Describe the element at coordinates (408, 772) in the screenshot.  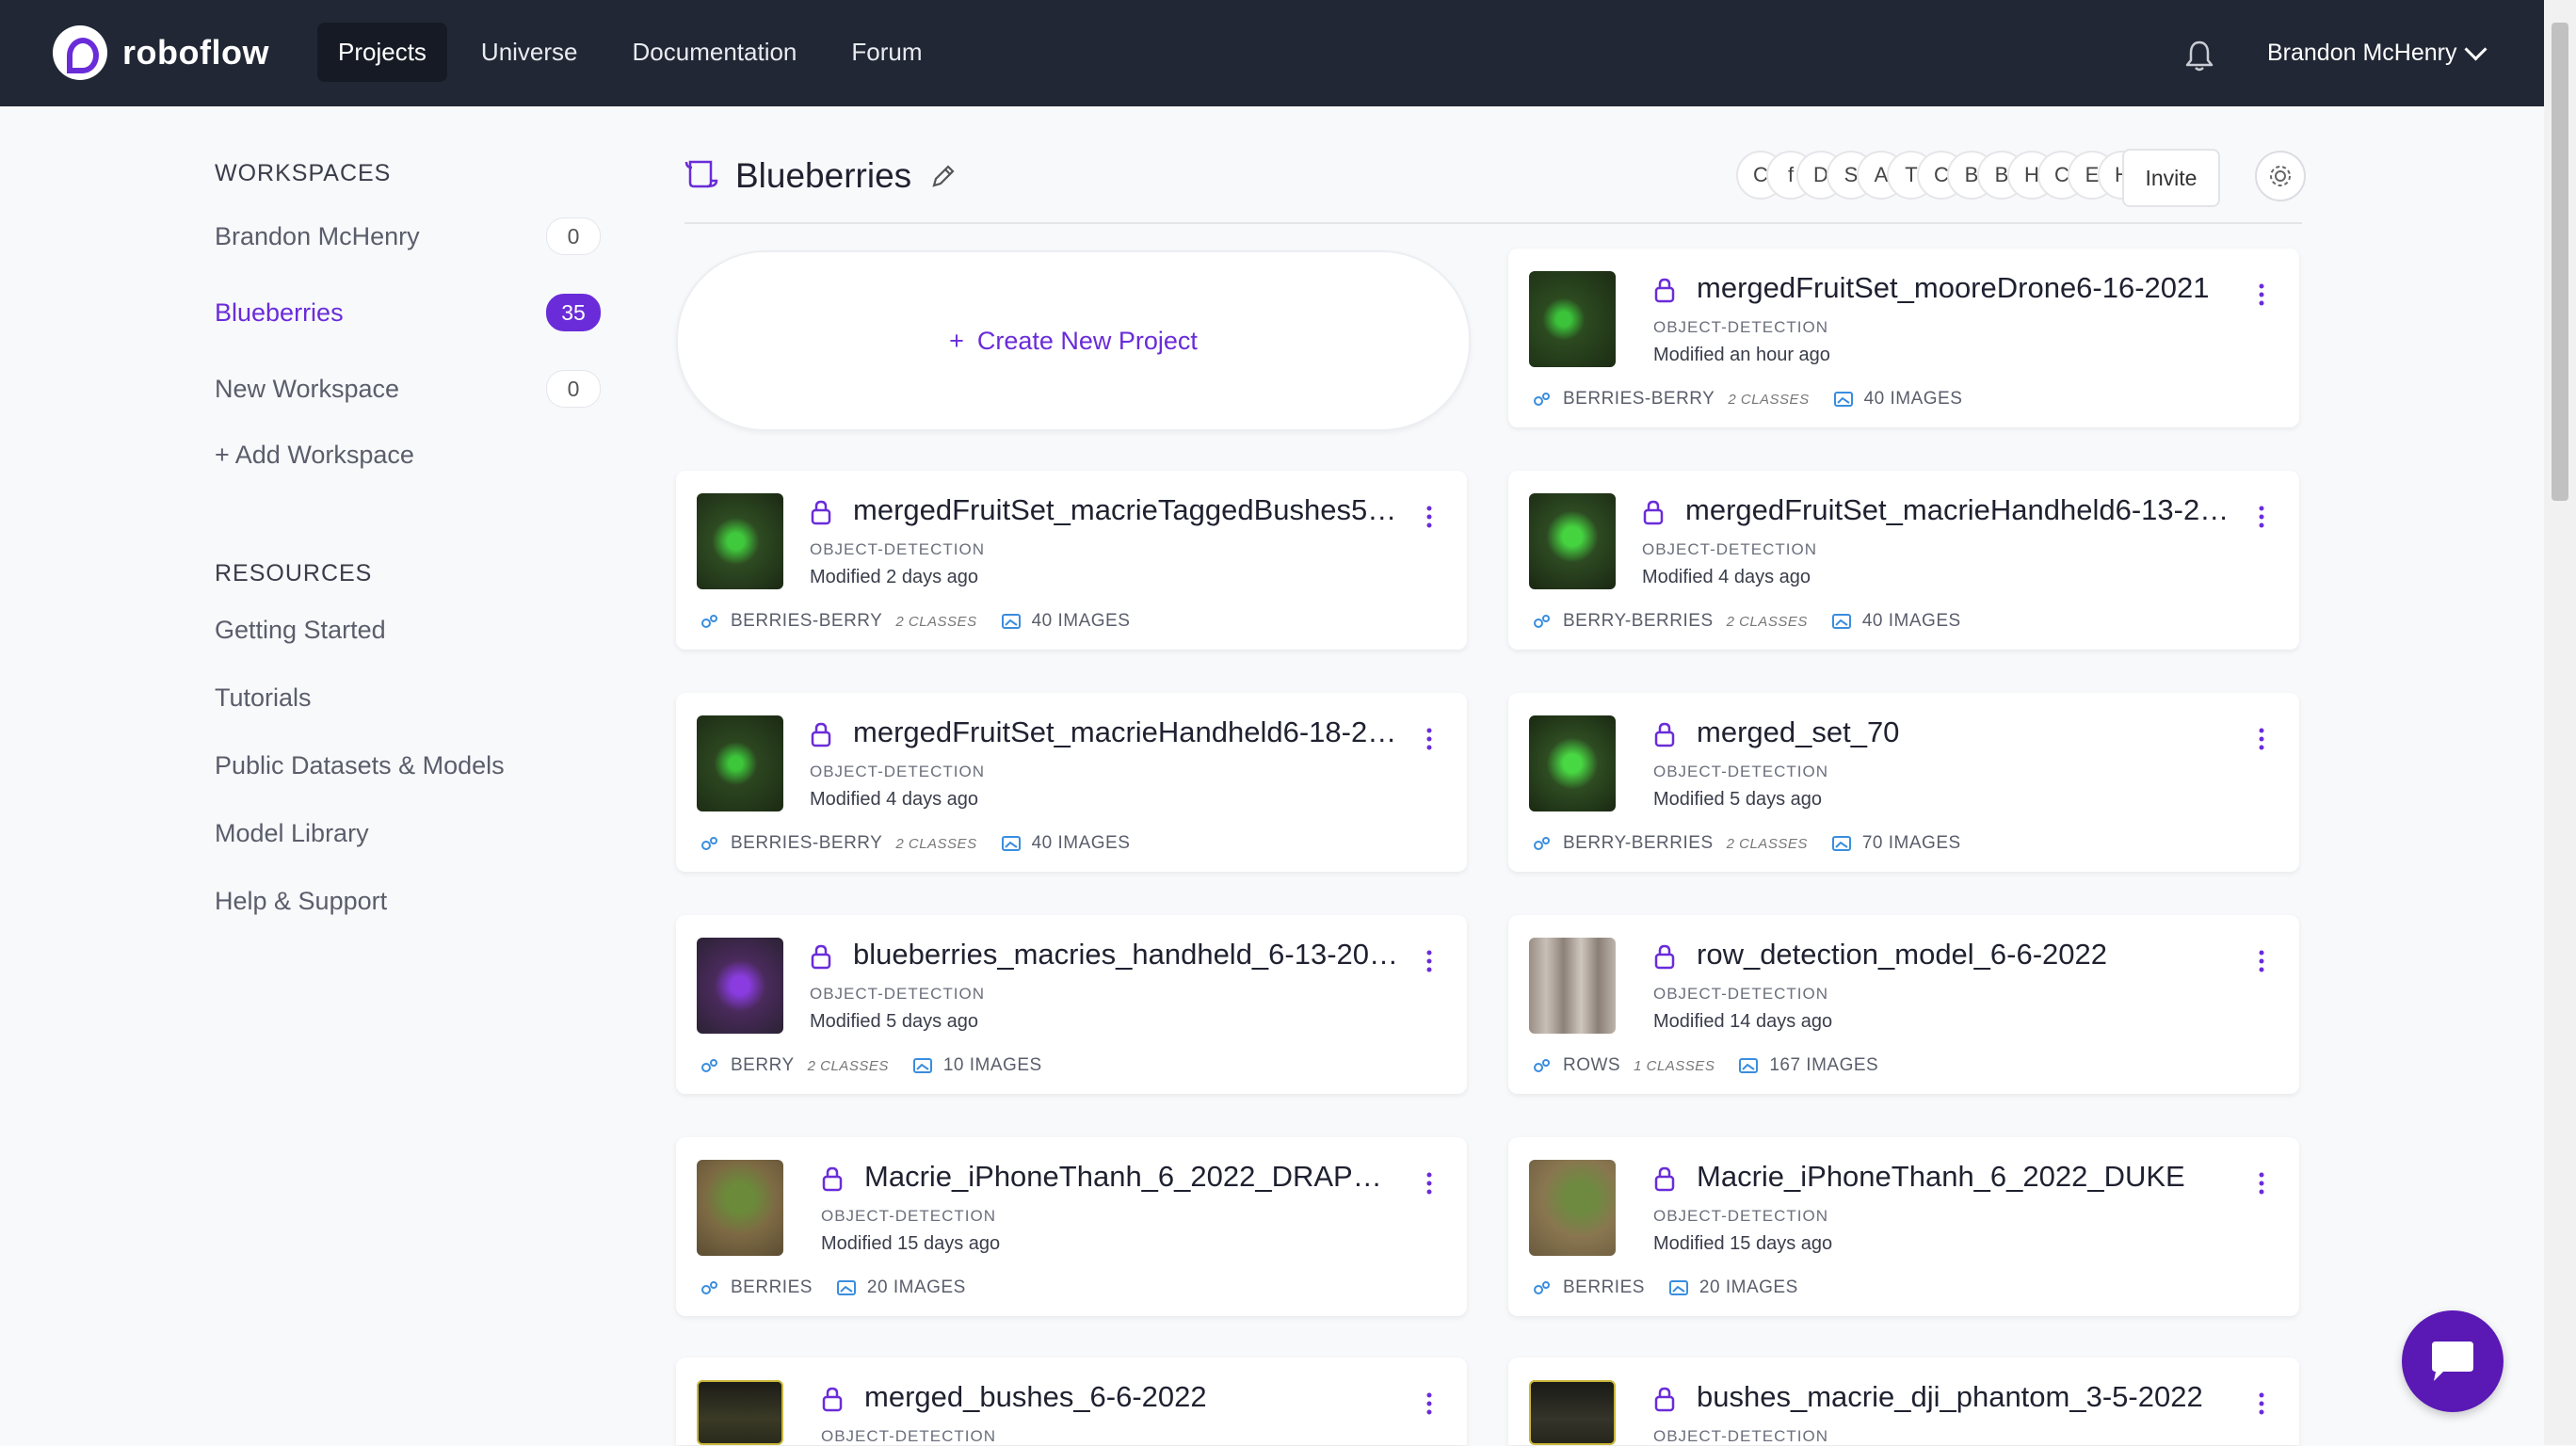
I see `resource-public-datasets: Public Datasets & Models` at that location.